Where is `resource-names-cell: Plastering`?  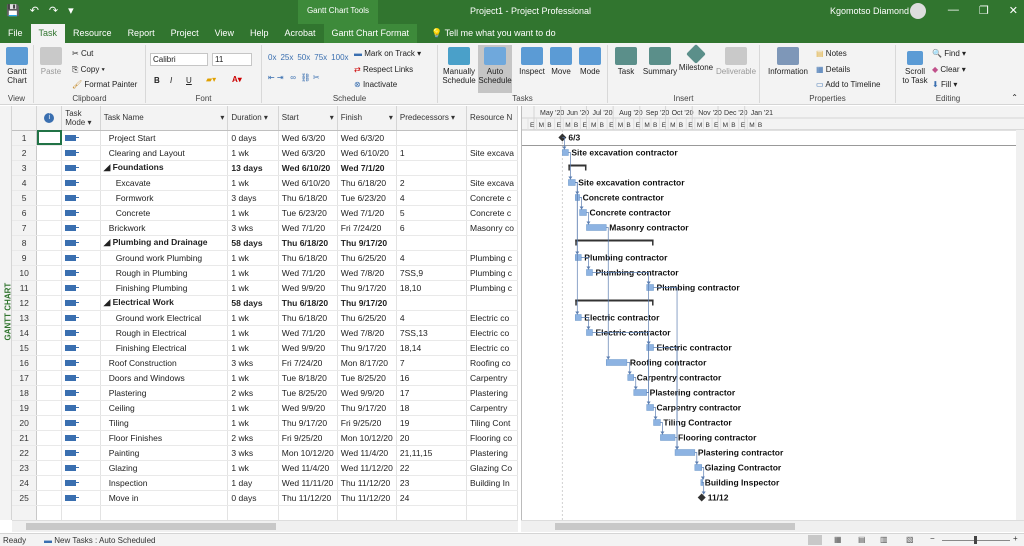
resource-names-cell: Plastering is located at coordinates (492, 393).